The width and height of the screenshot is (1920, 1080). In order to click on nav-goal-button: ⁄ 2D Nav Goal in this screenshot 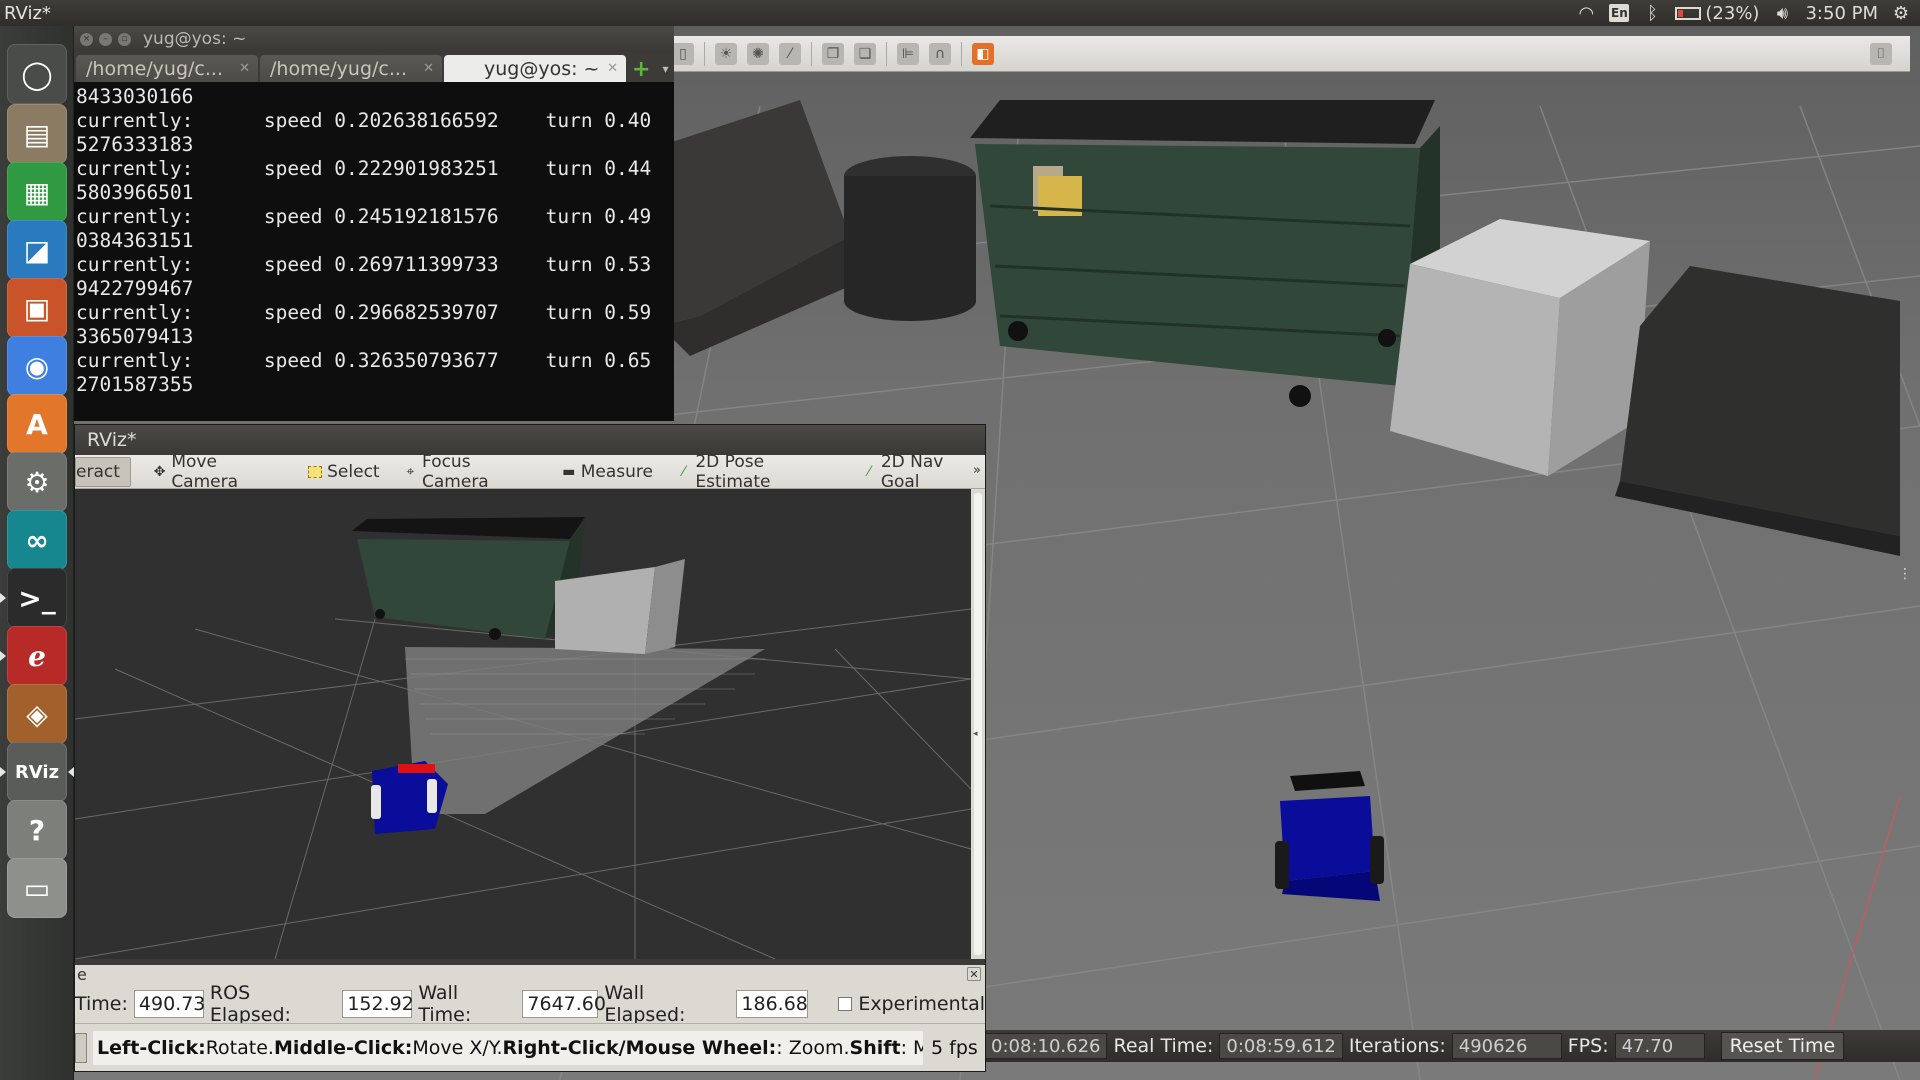, I will do `click(922, 472)`.